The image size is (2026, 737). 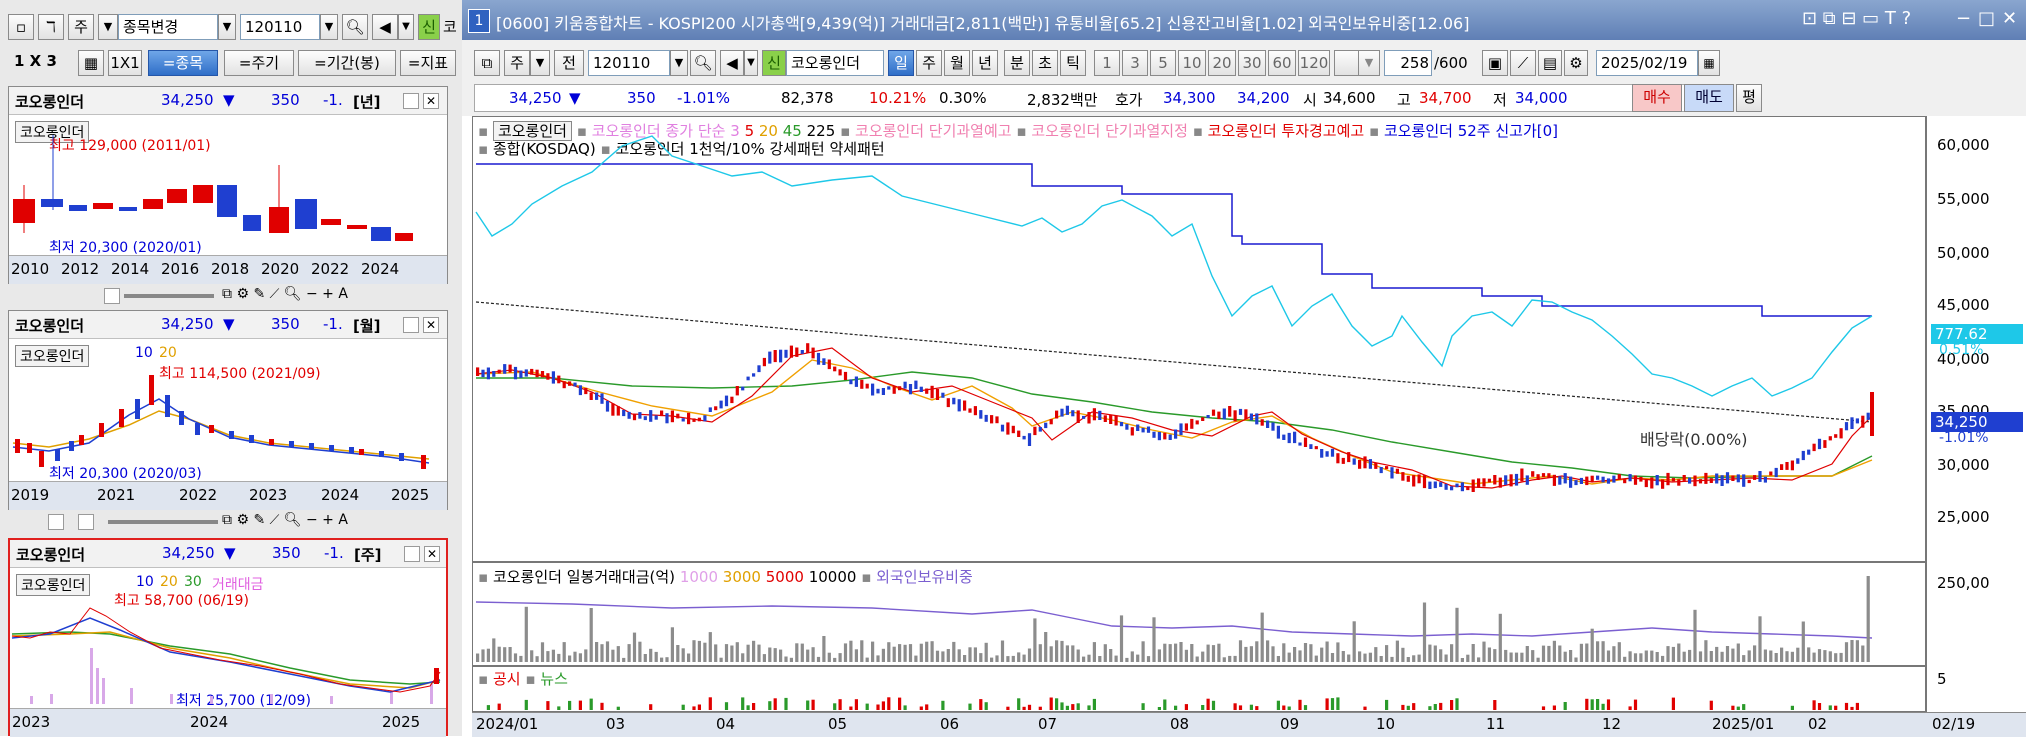 What do you see at coordinates (1017, 63) in the screenshot?
I see `period-minute-button: 분` at bounding box center [1017, 63].